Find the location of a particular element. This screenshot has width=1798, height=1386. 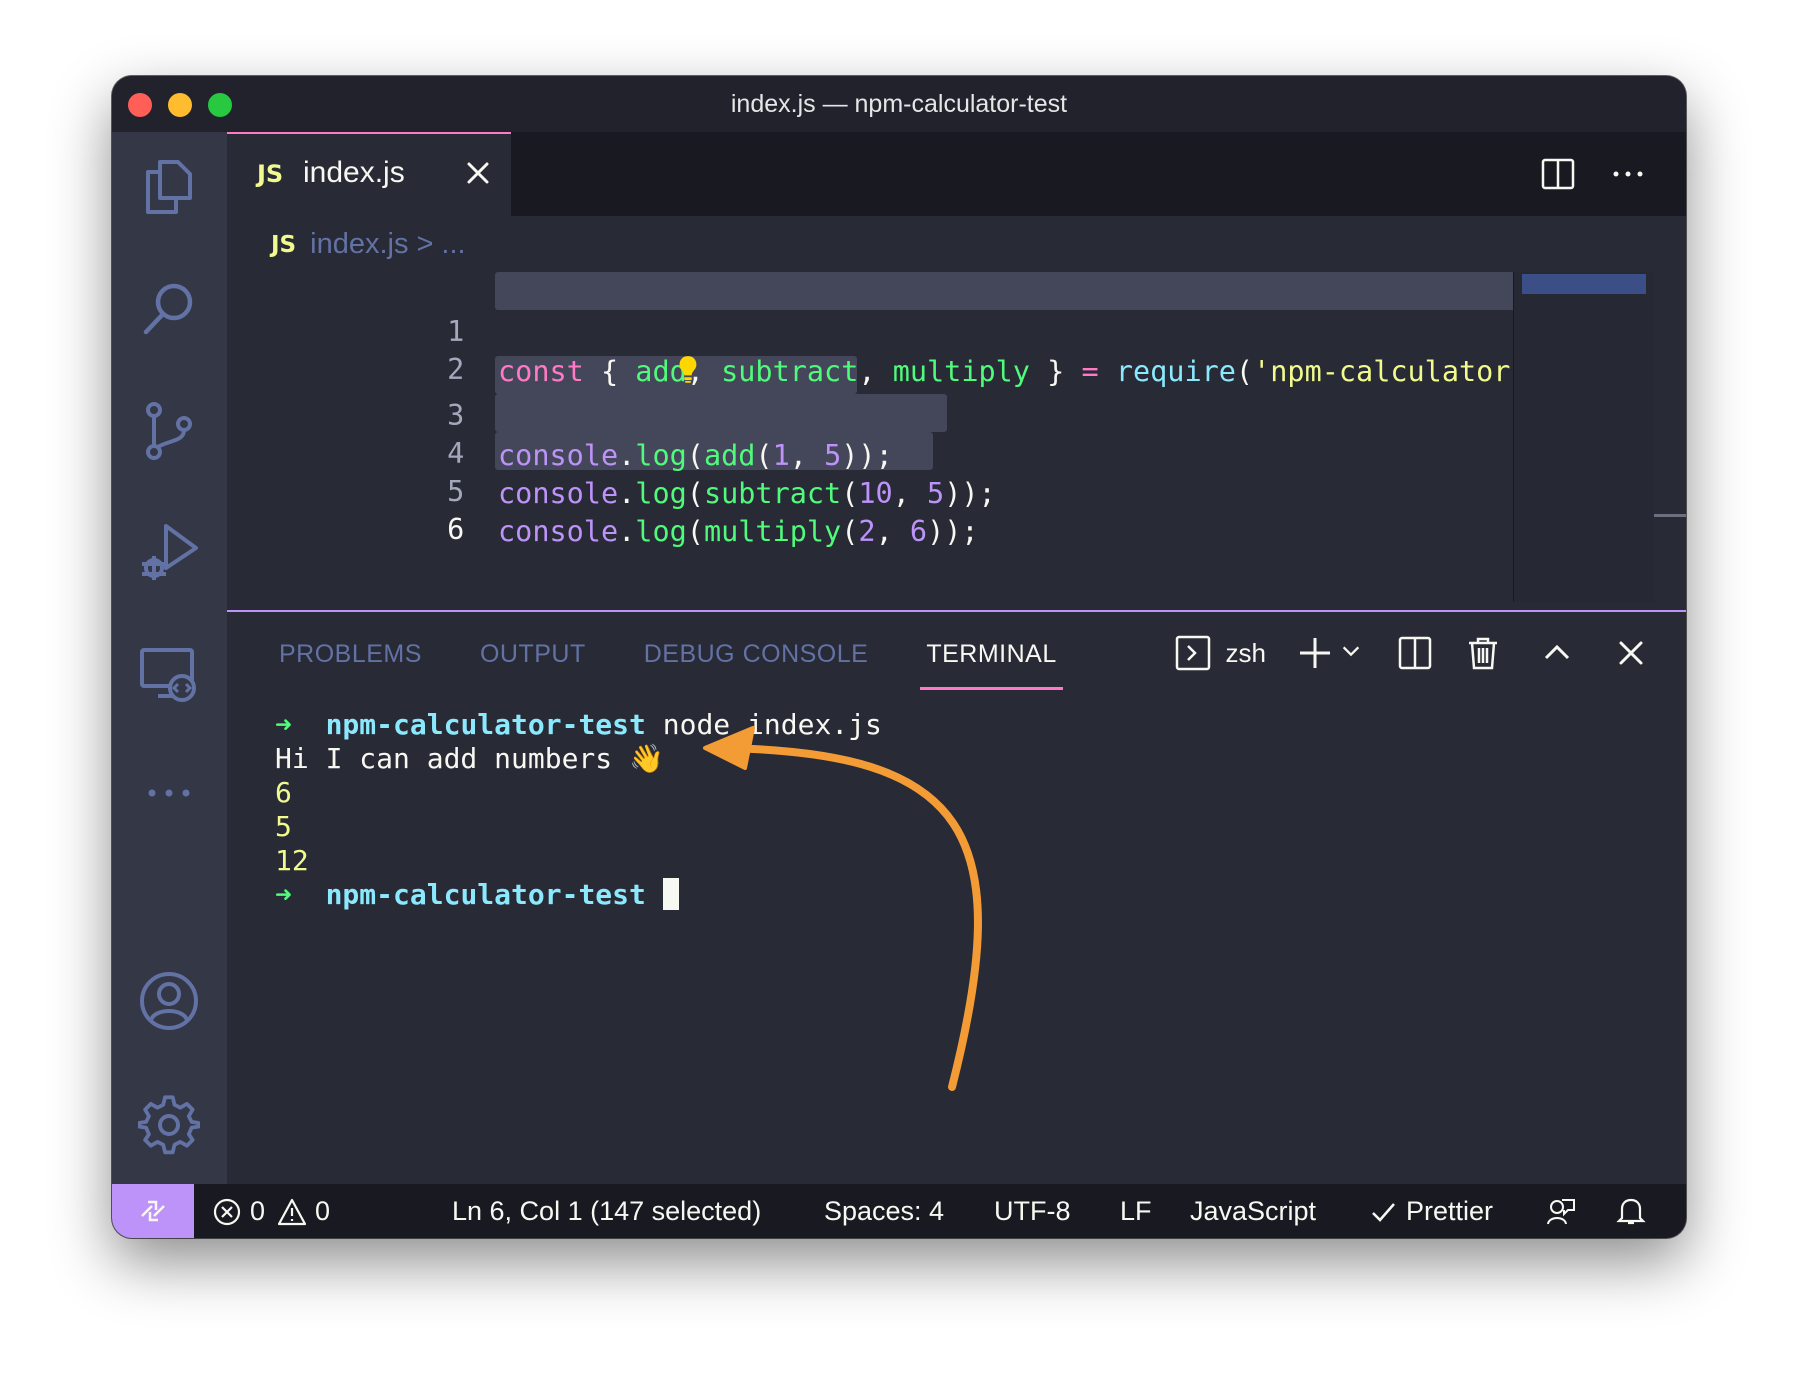

activity-bar is located at coordinates (169, 658).